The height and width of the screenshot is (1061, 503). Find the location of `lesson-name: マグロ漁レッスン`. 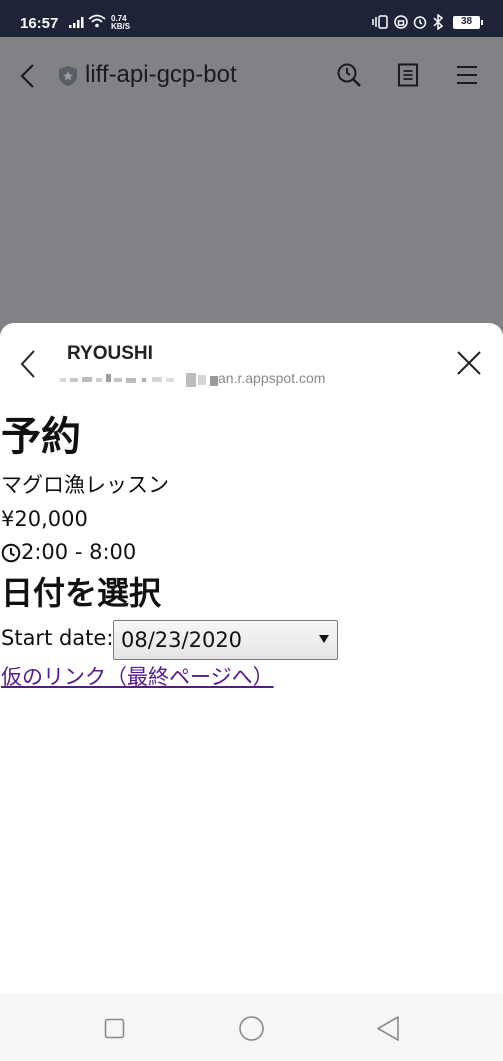

lesson-name: マグロ漁レッスン is located at coordinates (85, 485).